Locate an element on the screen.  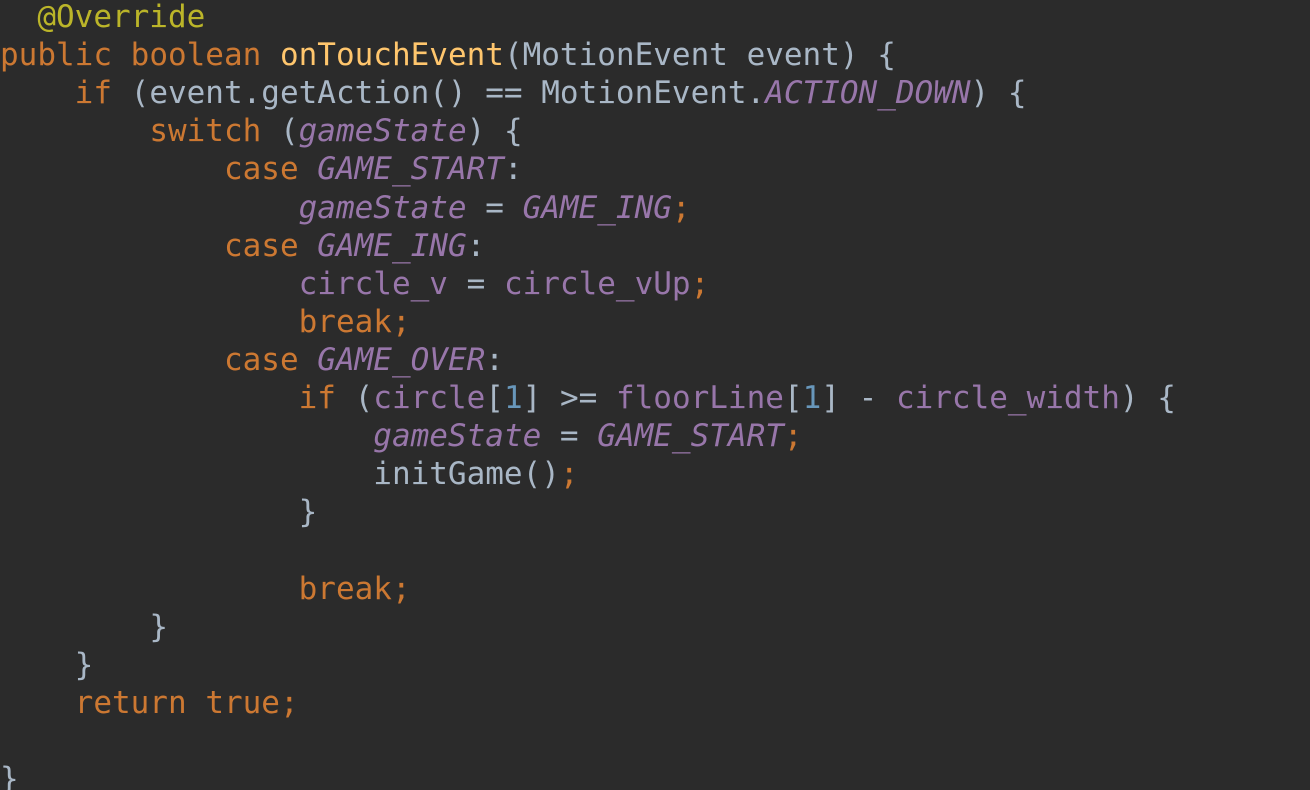
code-line: initGame(); is located at coordinates (289, 474).